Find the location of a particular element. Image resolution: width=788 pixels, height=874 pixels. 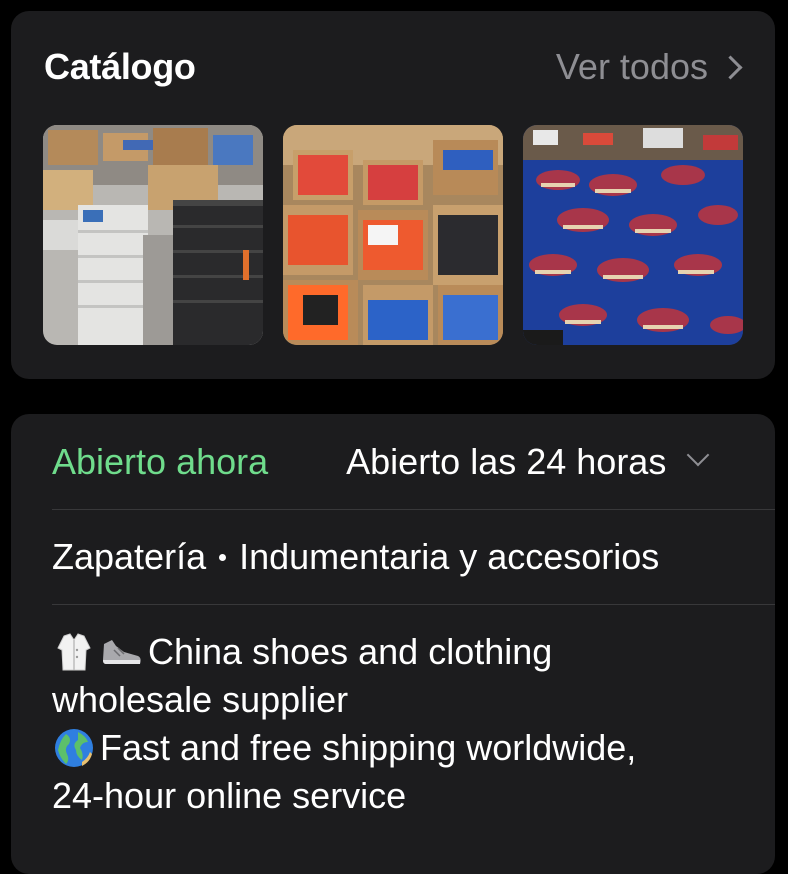

category-1: Zapatería is located at coordinates (129, 556).